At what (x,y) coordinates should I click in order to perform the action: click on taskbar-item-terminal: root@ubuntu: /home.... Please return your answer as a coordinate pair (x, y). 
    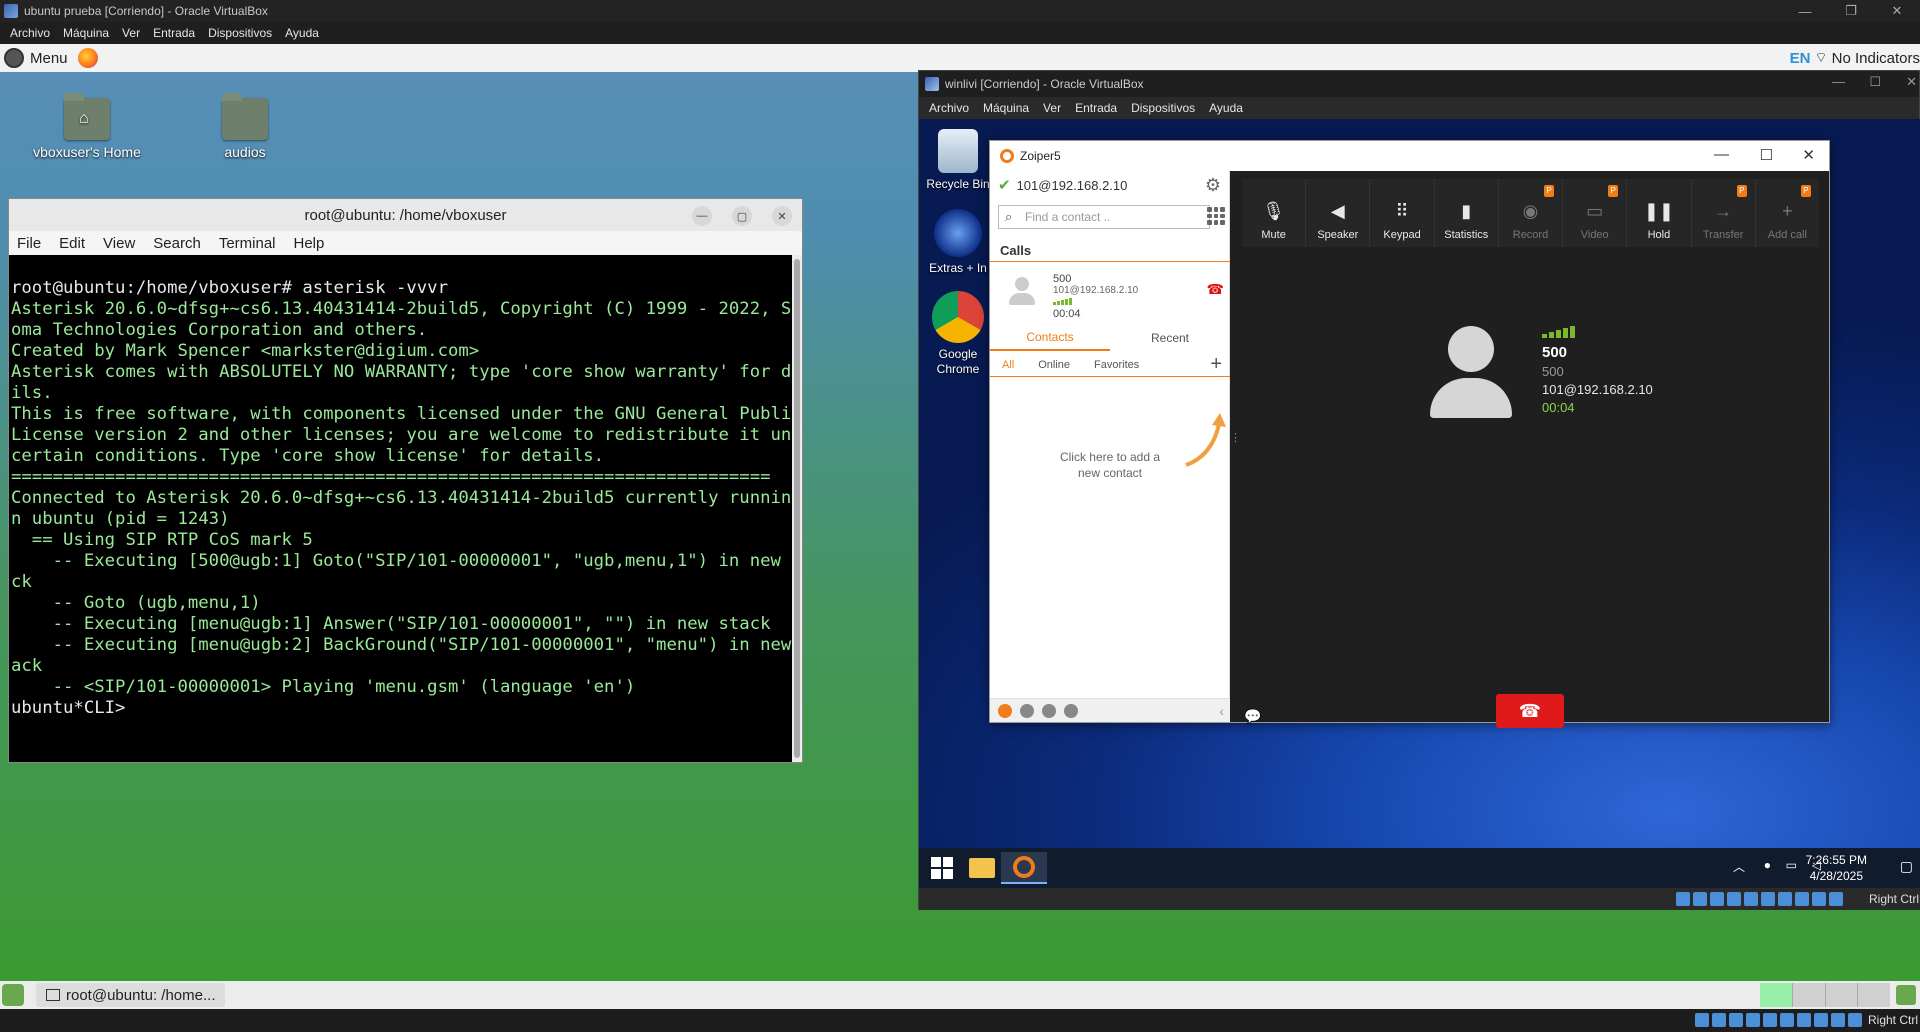
    Looking at the image, I should click on (131, 995).